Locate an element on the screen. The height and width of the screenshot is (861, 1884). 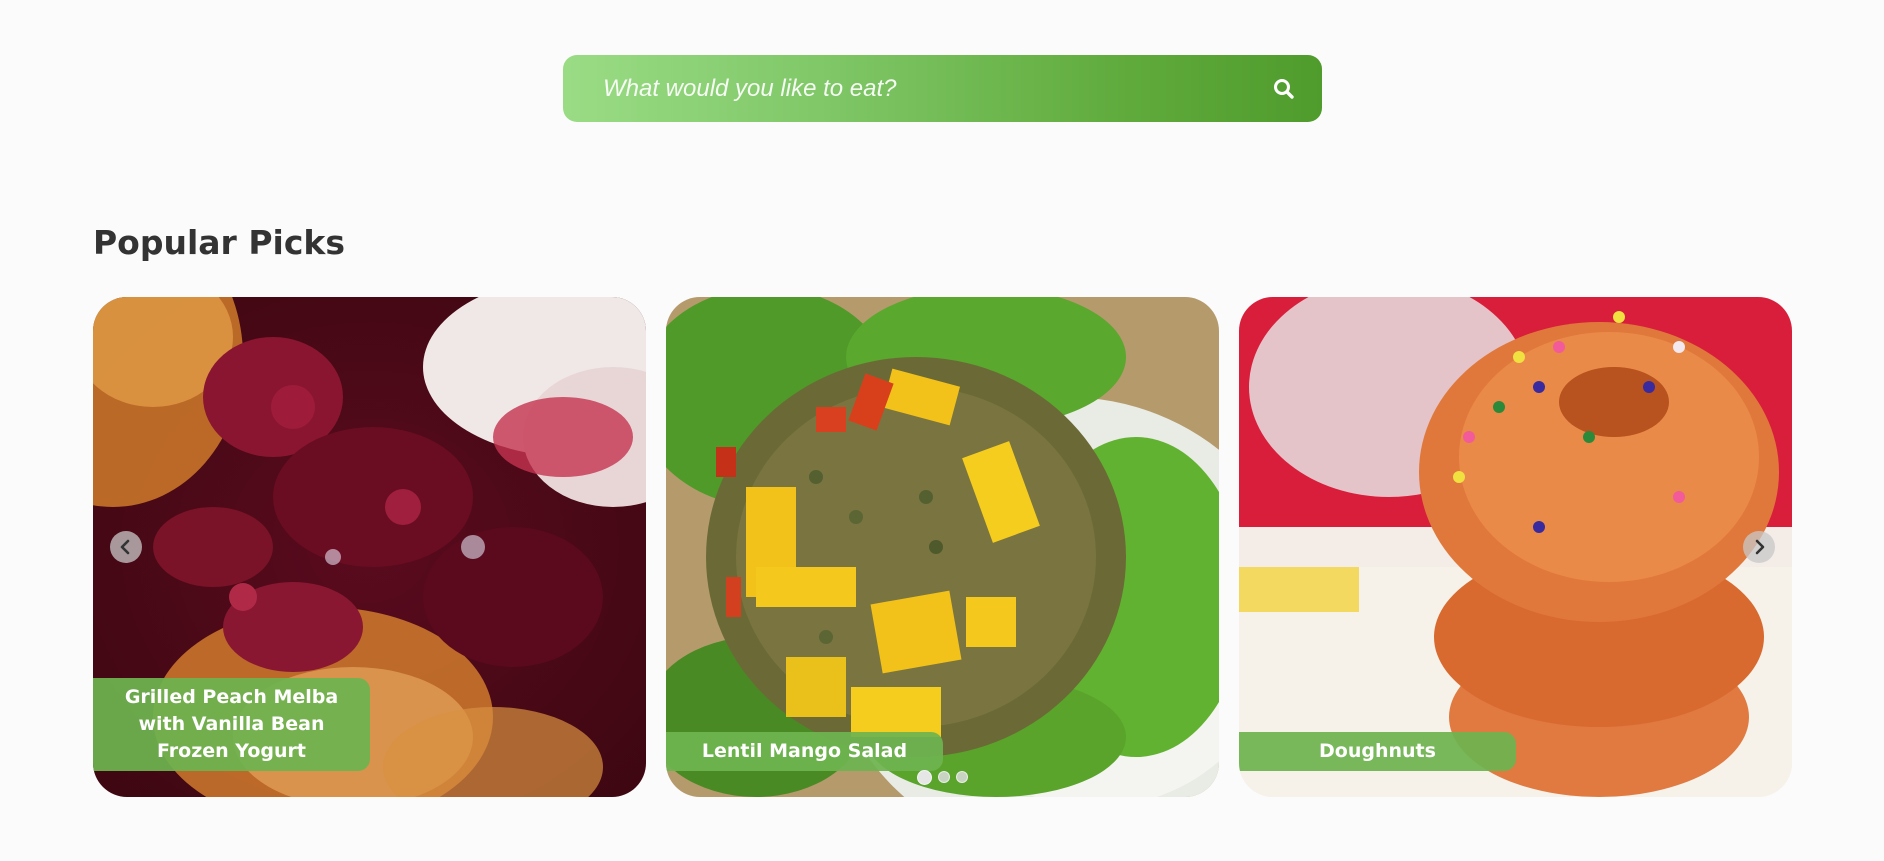
carousel-next-button is located at coordinates (1759, 547).